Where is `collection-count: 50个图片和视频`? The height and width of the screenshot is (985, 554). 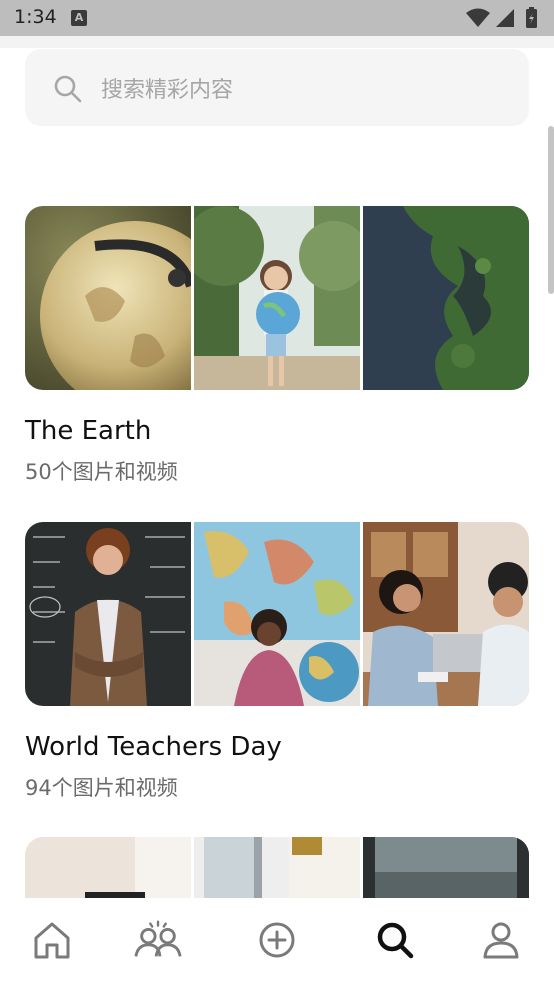 collection-count: 50个图片和视频 is located at coordinates (101, 472).